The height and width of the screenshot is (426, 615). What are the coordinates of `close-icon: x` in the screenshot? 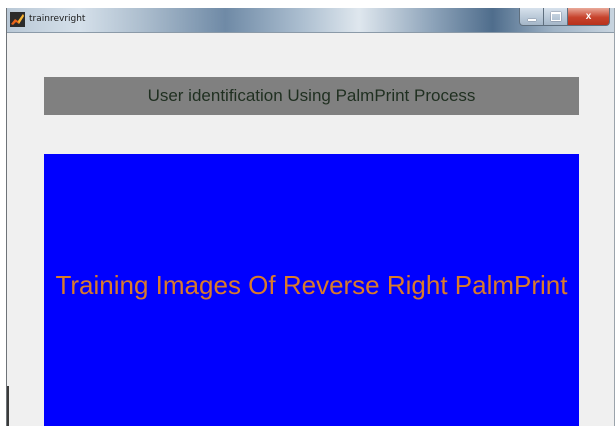 It's located at (588, 16).